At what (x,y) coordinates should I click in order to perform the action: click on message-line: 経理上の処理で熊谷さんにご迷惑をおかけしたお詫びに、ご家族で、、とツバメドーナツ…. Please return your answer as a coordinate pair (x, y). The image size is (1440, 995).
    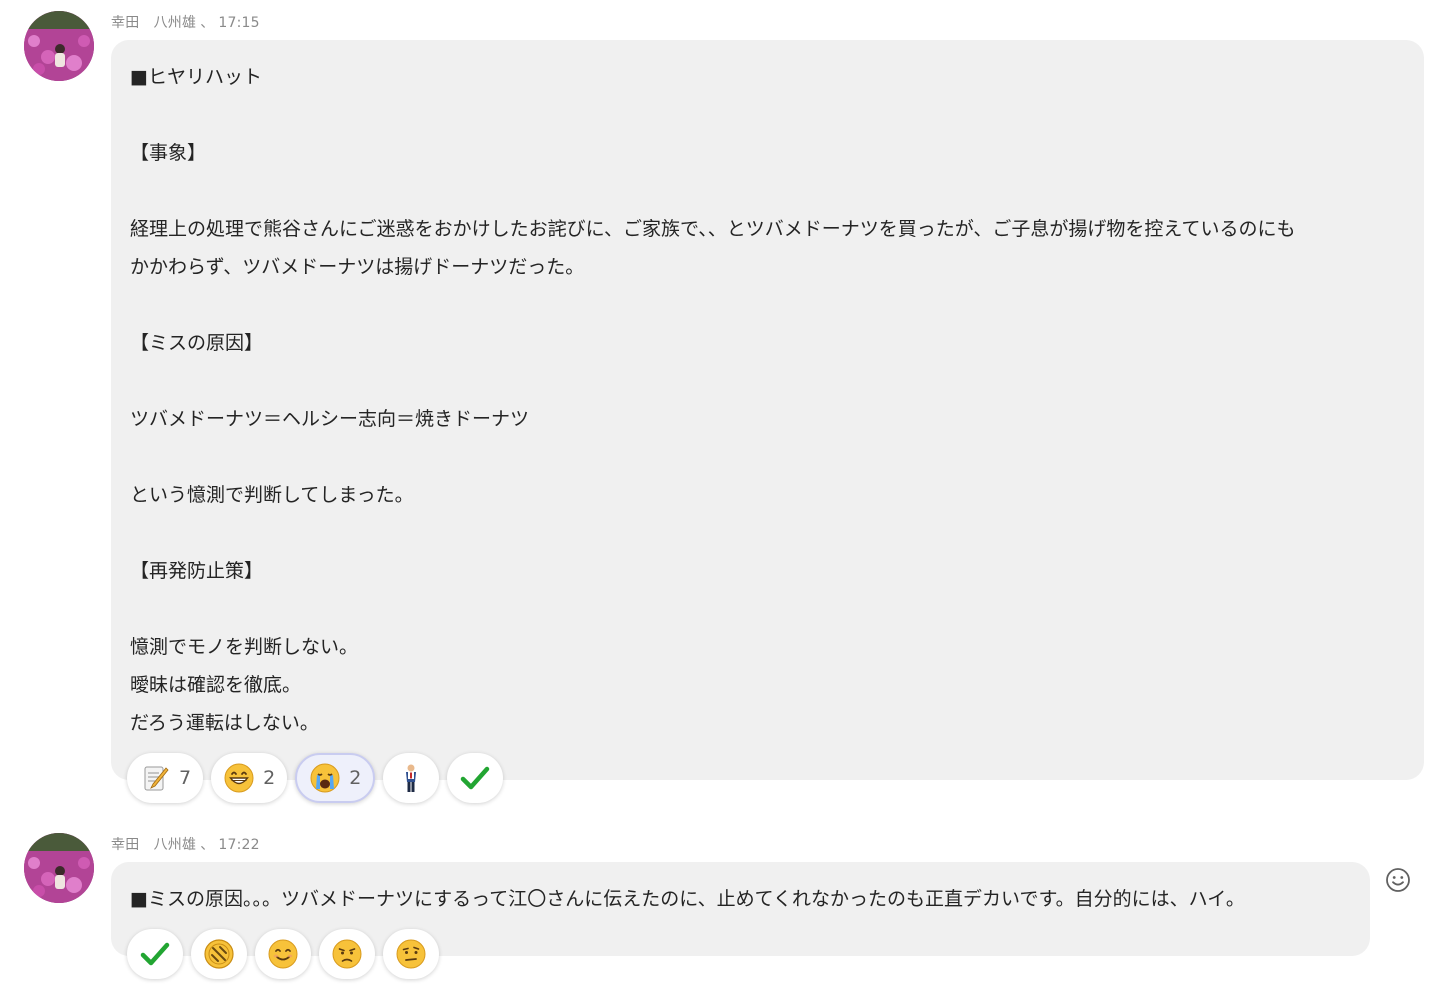
    Looking at the image, I should click on (713, 229).